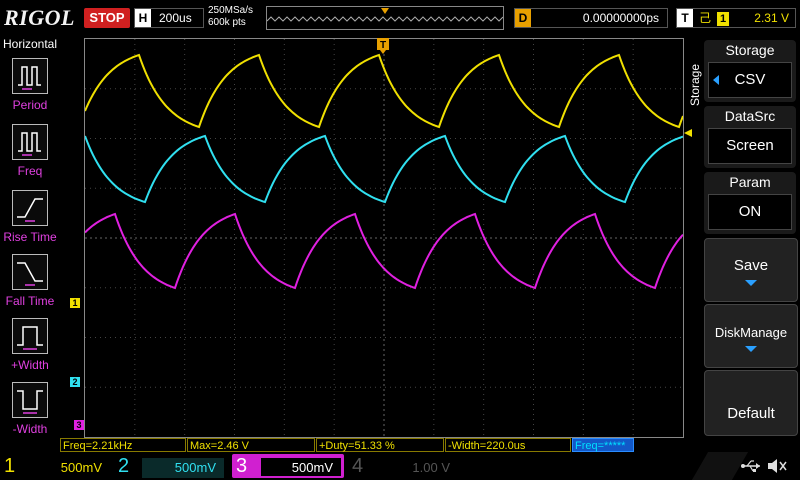 The height and width of the screenshot is (480, 800). I want to click on period-label: Period, so click(30, 105).